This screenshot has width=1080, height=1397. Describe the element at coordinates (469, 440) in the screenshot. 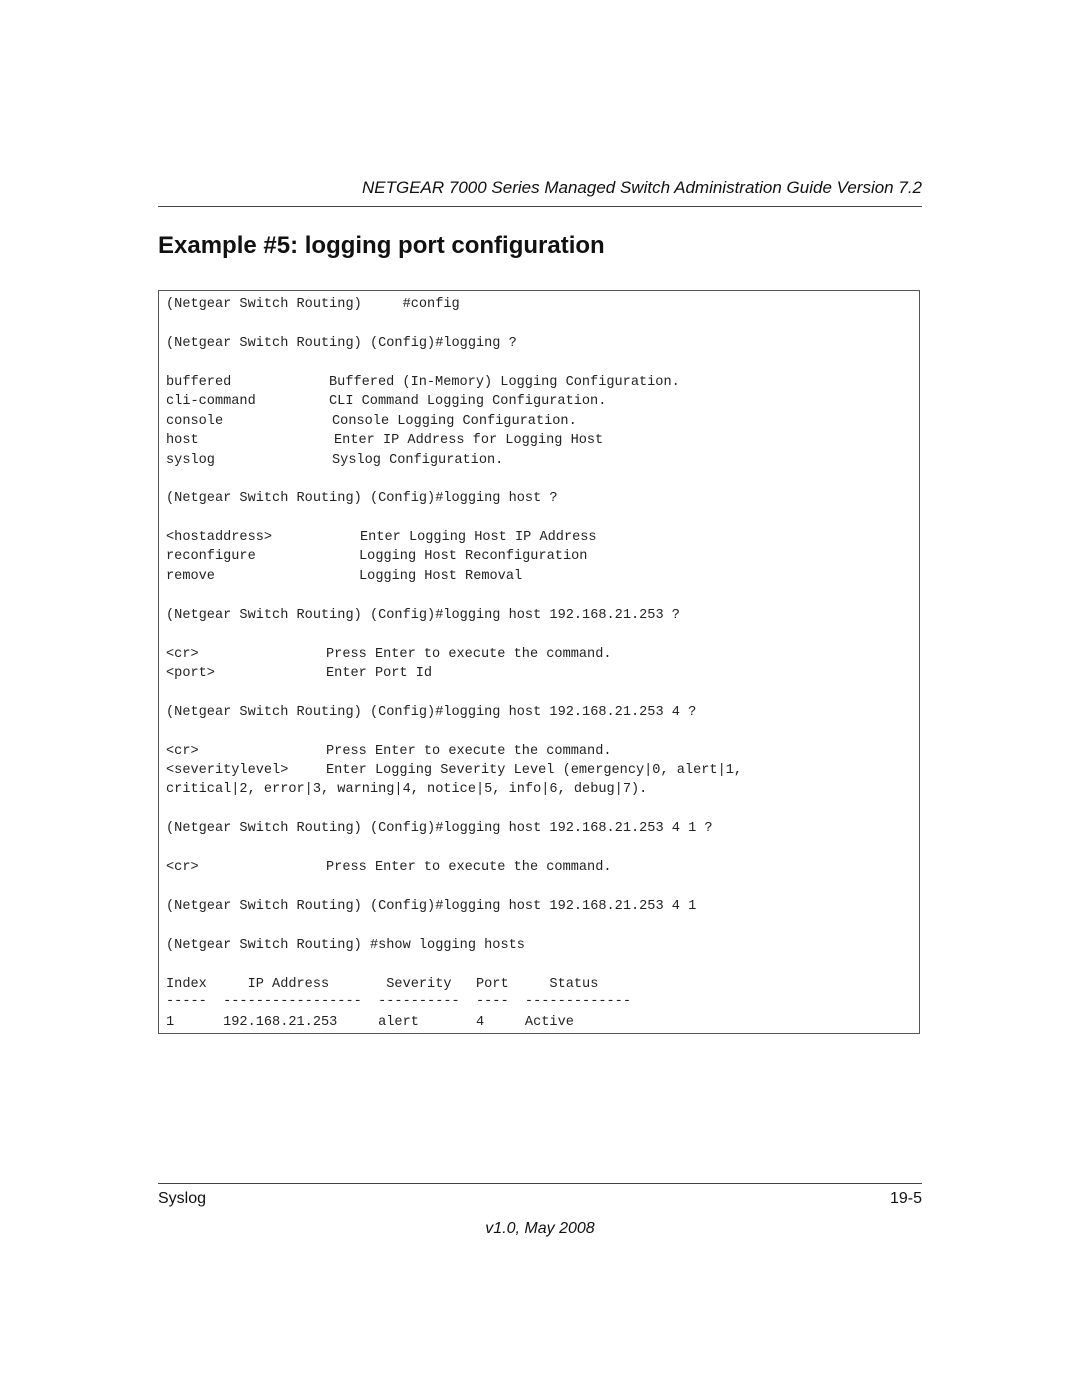

I see `option-desc: Enter IP Address for Logging Host` at that location.